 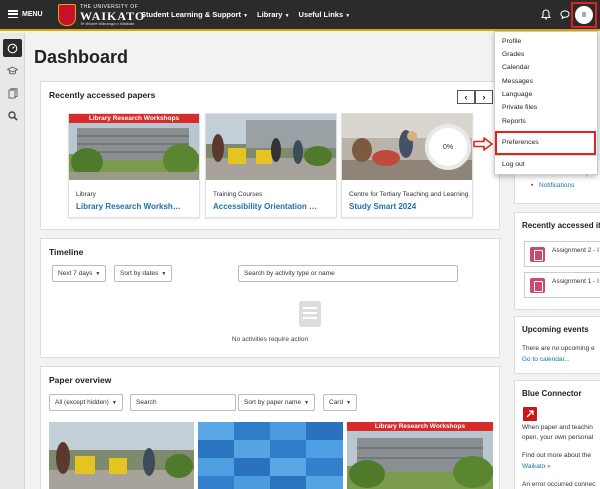 What do you see at coordinates (575, 250) in the screenshot?
I see `recent-item-label: Assignment 2 - I` at bounding box center [575, 250].